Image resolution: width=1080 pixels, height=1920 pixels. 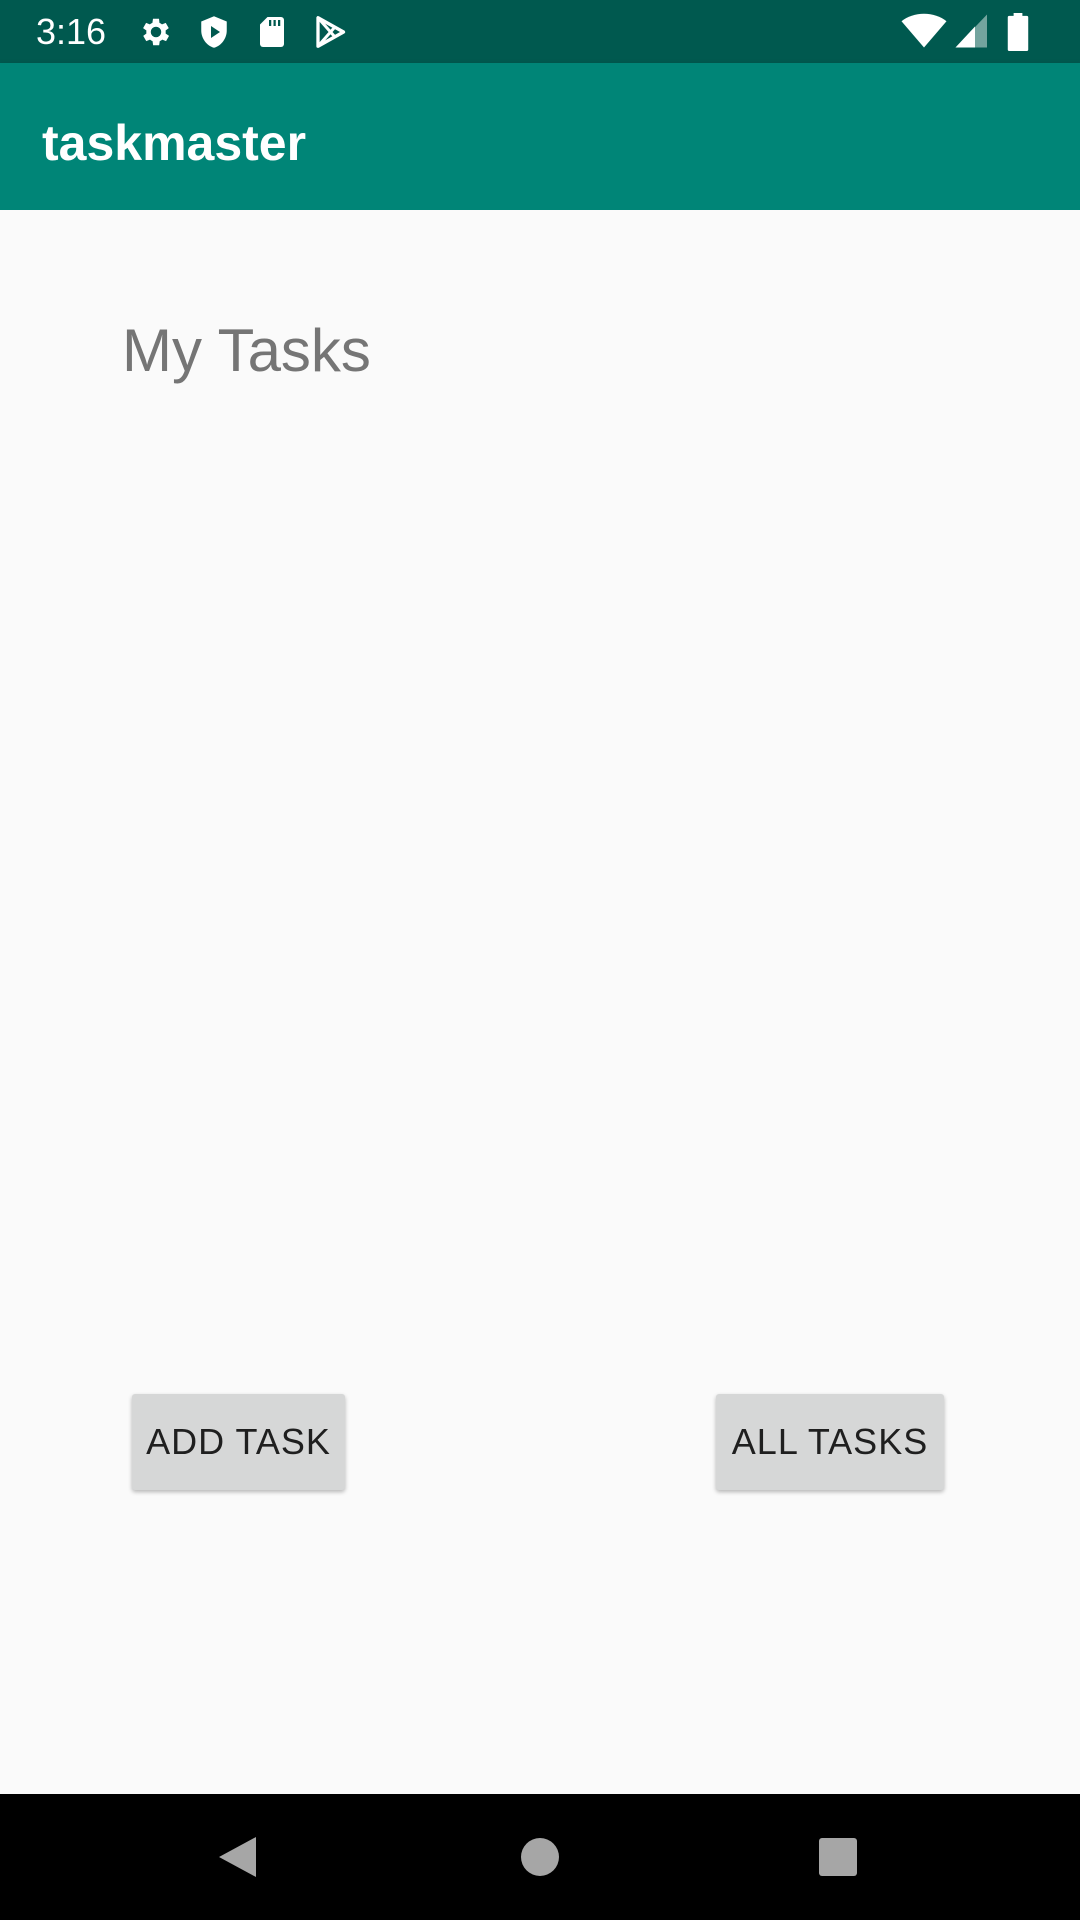 What do you see at coordinates (830, 1442) in the screenshot?
I see `all-tasks-button: ALL TASKS` at bounding box center [830, 1442].